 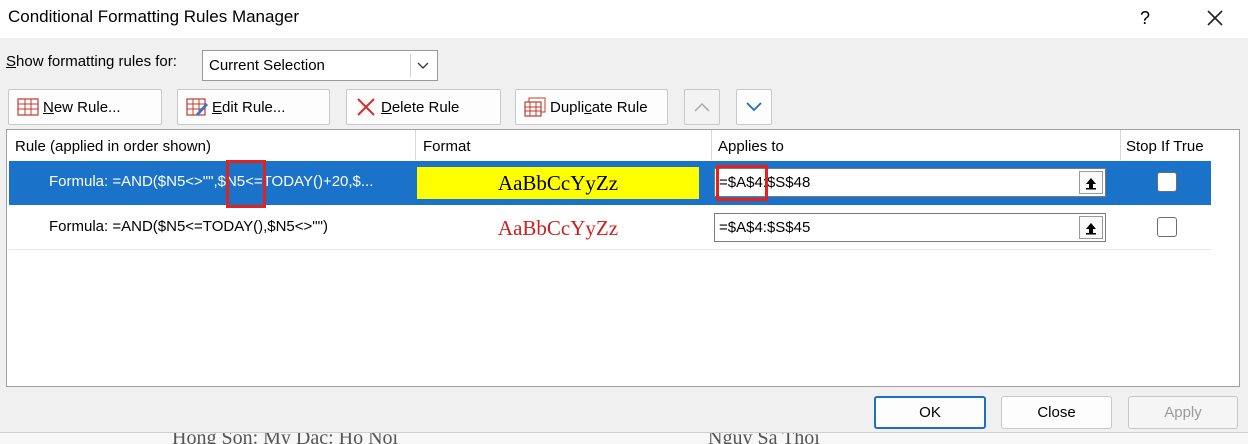 What do you see at coordinates (1165, 146) in the screenshot?
I see `column-header-stop-if-true: Stop If True` at bounding box center [1165, 146].